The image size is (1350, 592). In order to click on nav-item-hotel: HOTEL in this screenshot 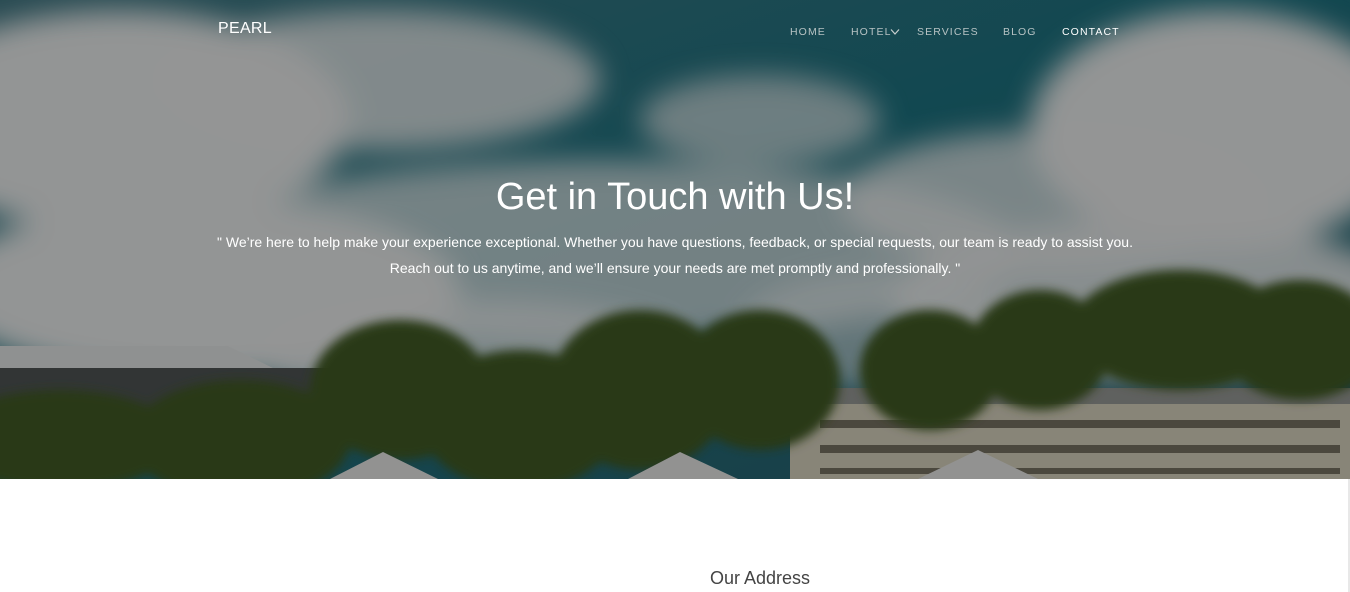, I will do `click(871, 32)`.